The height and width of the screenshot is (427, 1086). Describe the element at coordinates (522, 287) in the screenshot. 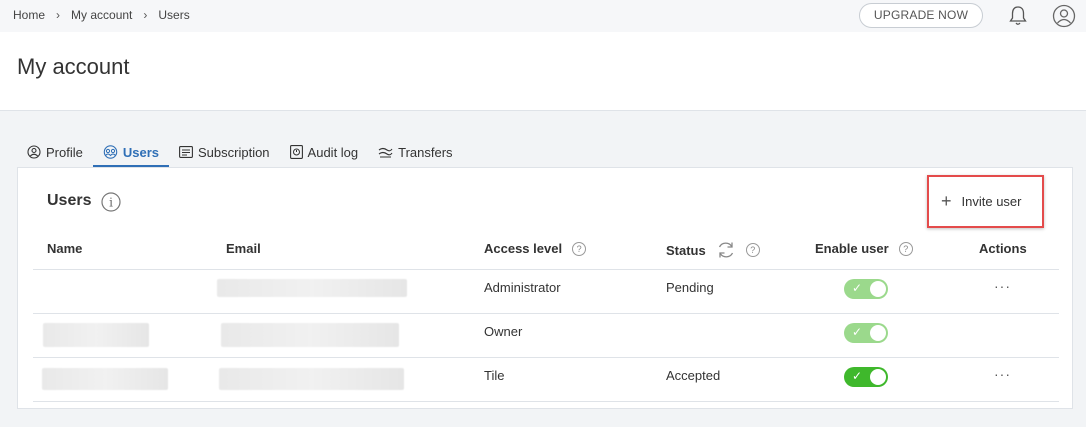

I see `access-level-cell: Administrator` at that location.